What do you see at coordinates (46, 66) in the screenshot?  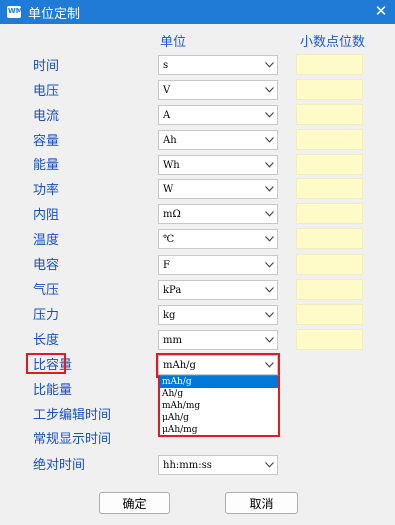 I see `row-label: 时间` at bounding box center [46, 66].